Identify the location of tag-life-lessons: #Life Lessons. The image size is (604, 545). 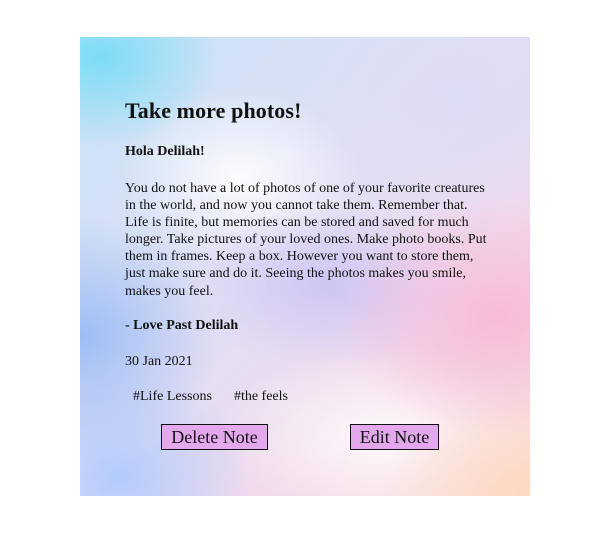
(172, 397).